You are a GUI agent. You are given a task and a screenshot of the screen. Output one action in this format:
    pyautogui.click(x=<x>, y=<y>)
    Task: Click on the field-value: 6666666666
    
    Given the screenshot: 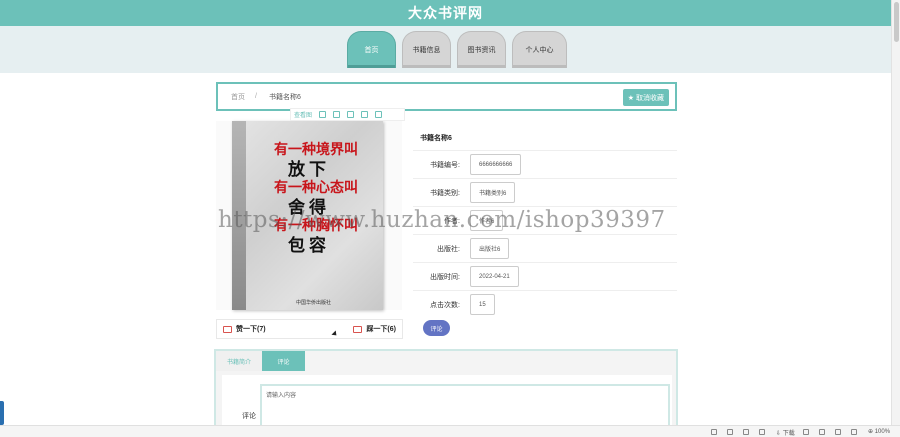 What is the action you would take?
    pyautogui.click(x=496, y=164)
    